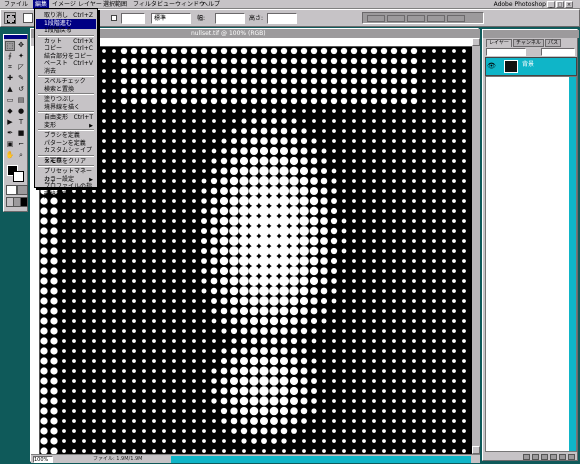  What do you see at coordinates (10, 156) in the screenshot?
I see `hand-icon: ✋` at bounding box center [10, 156].